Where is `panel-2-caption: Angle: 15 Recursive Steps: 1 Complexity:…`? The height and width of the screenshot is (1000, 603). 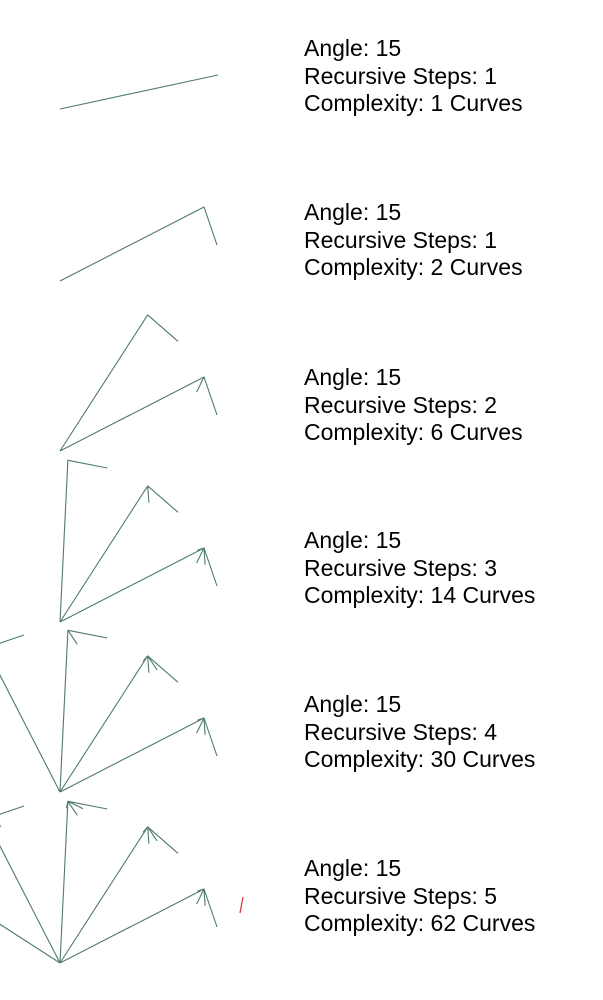 panel-2-caption: Angle: 15 Recursive Steps: 1 Complexity:… is located at coordinates (413, 240).